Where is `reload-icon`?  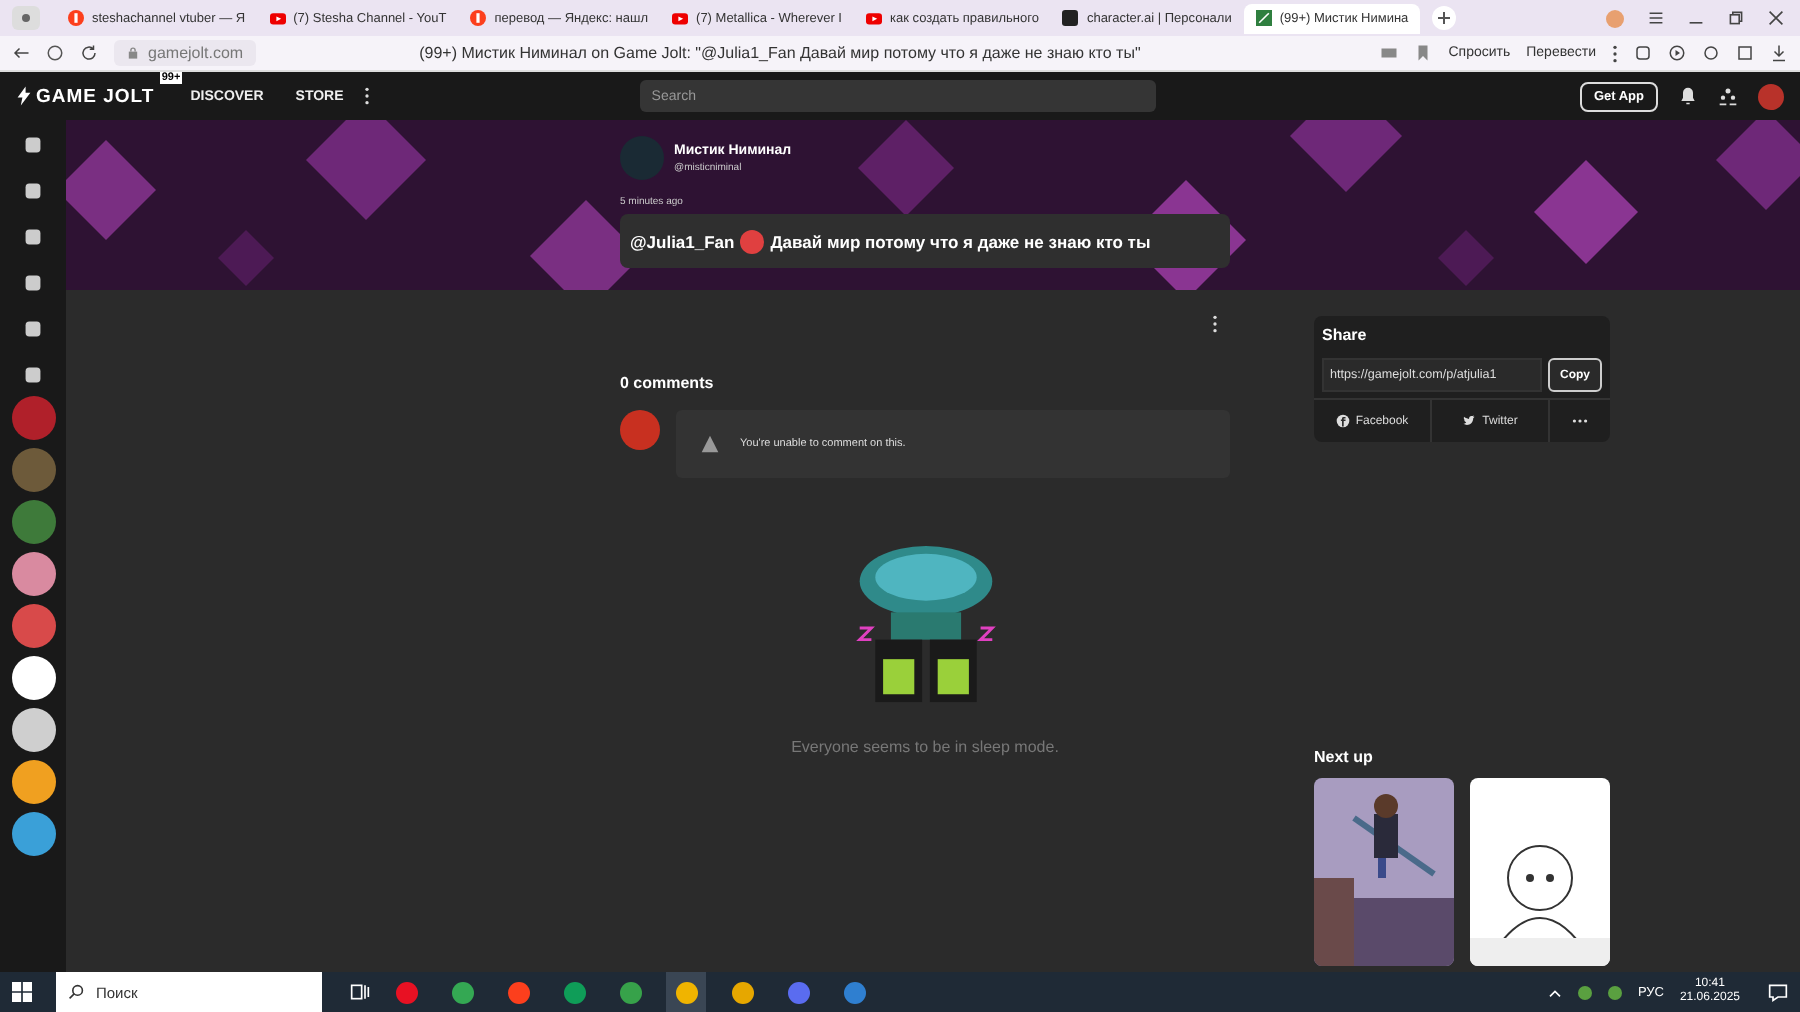 reload-icon is located at coordinates (89, 53).